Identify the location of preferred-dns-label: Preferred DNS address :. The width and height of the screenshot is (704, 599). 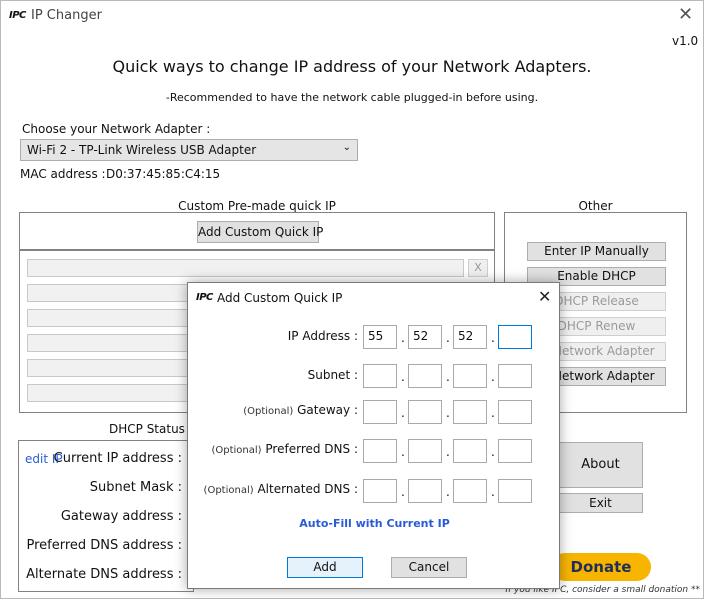
(104, 545).